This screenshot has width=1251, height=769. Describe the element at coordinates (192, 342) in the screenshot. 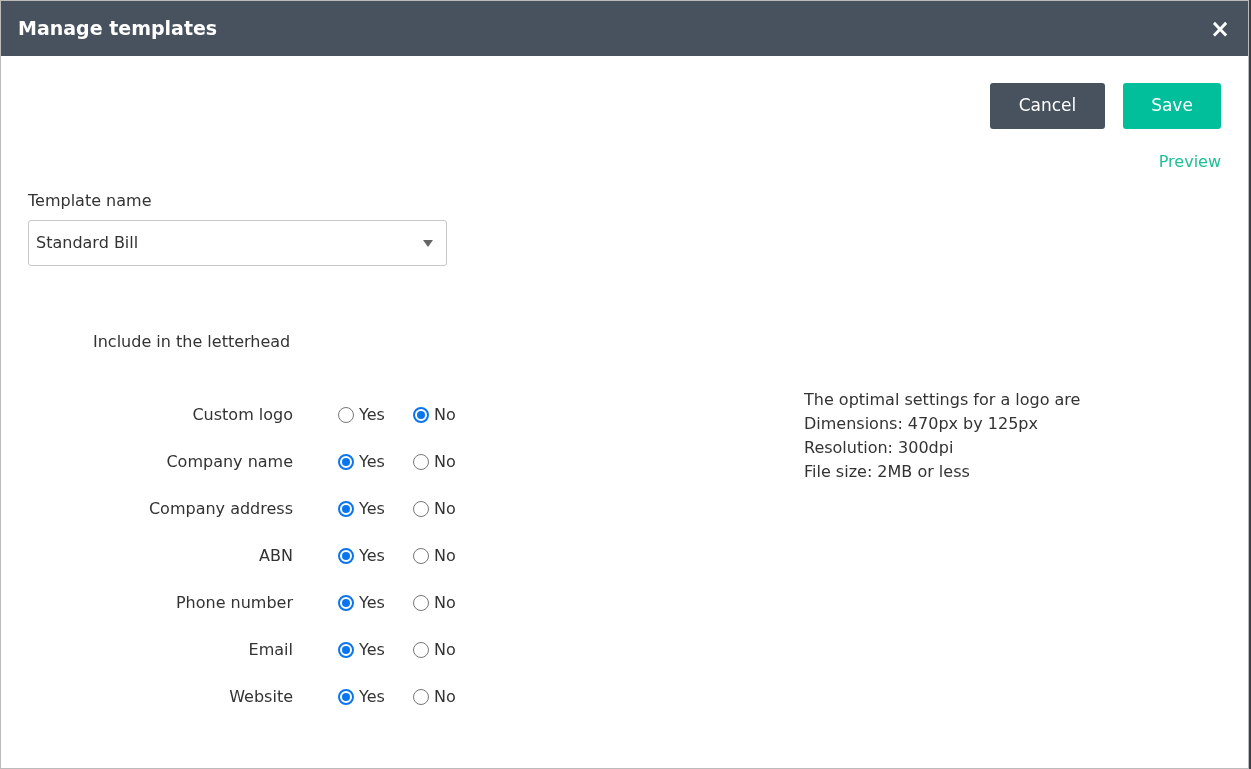

I see `section-heading: Include in the letterhead` at that location.